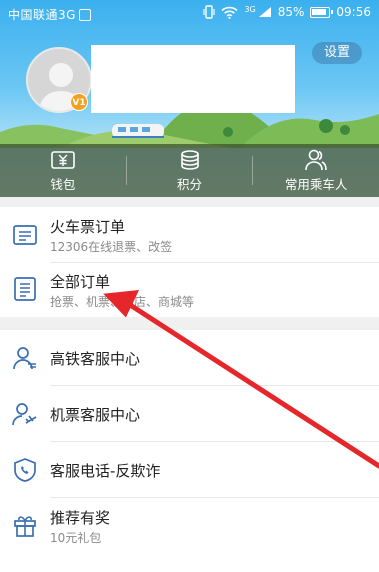 This screenshot has width=379, height=572. I want to click on carrier-info: 中国联通3G, so click(49, 14).